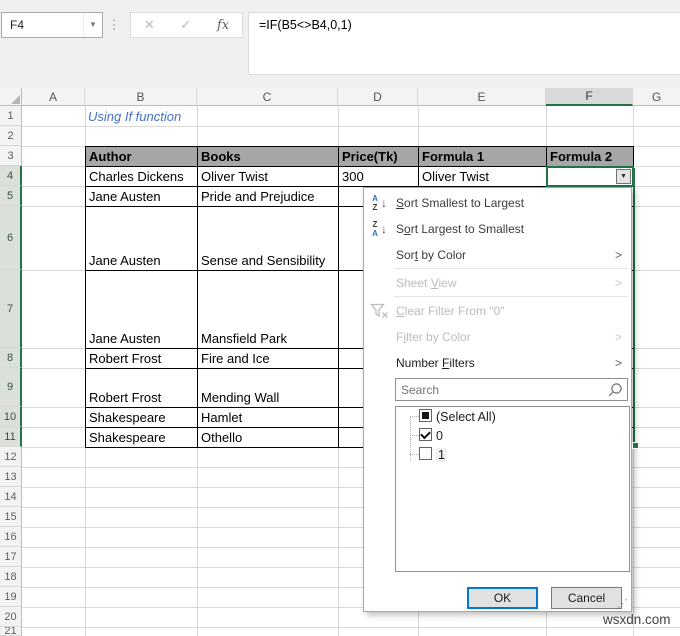 This screenshot has height=636, width=680. Describe the element at coordinates (11, 577) in the screenshot. I see `row-header: 18` at that location.